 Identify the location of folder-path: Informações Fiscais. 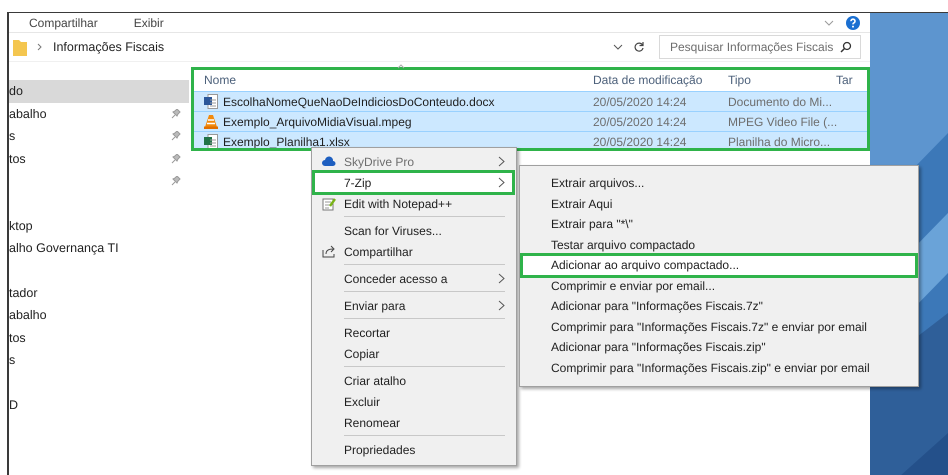
(108, 47).